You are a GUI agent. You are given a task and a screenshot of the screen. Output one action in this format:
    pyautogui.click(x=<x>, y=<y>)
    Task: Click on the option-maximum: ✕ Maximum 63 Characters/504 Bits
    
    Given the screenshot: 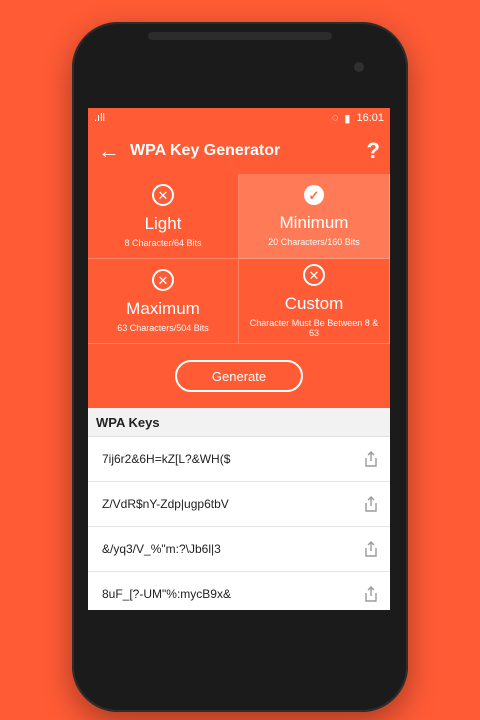 What is the action you would take?
    pyautogui.click(x=163, y=301)
    